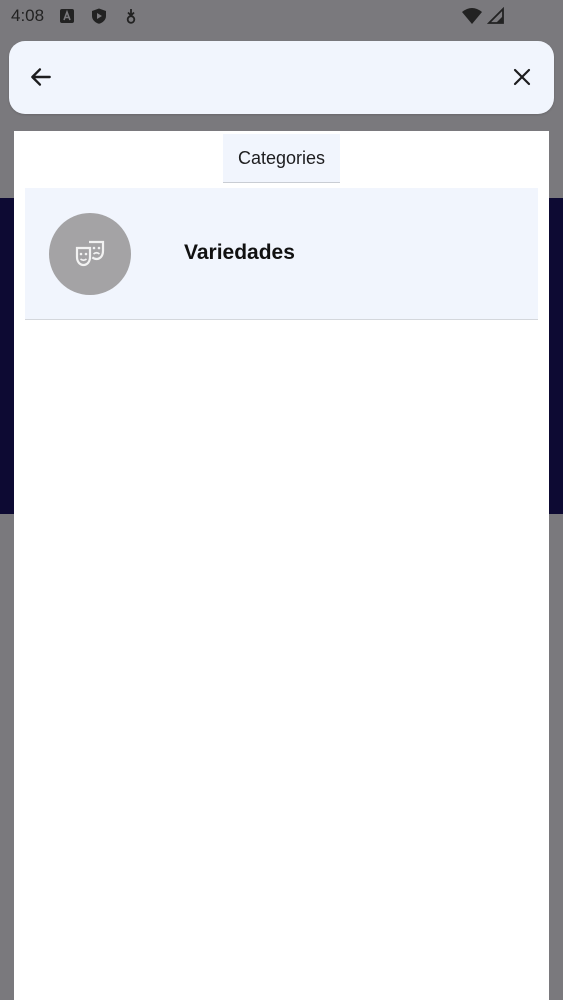 The width and height of the screenshot is (563, 1000). I want to click on search-bar, so click(281, 77).